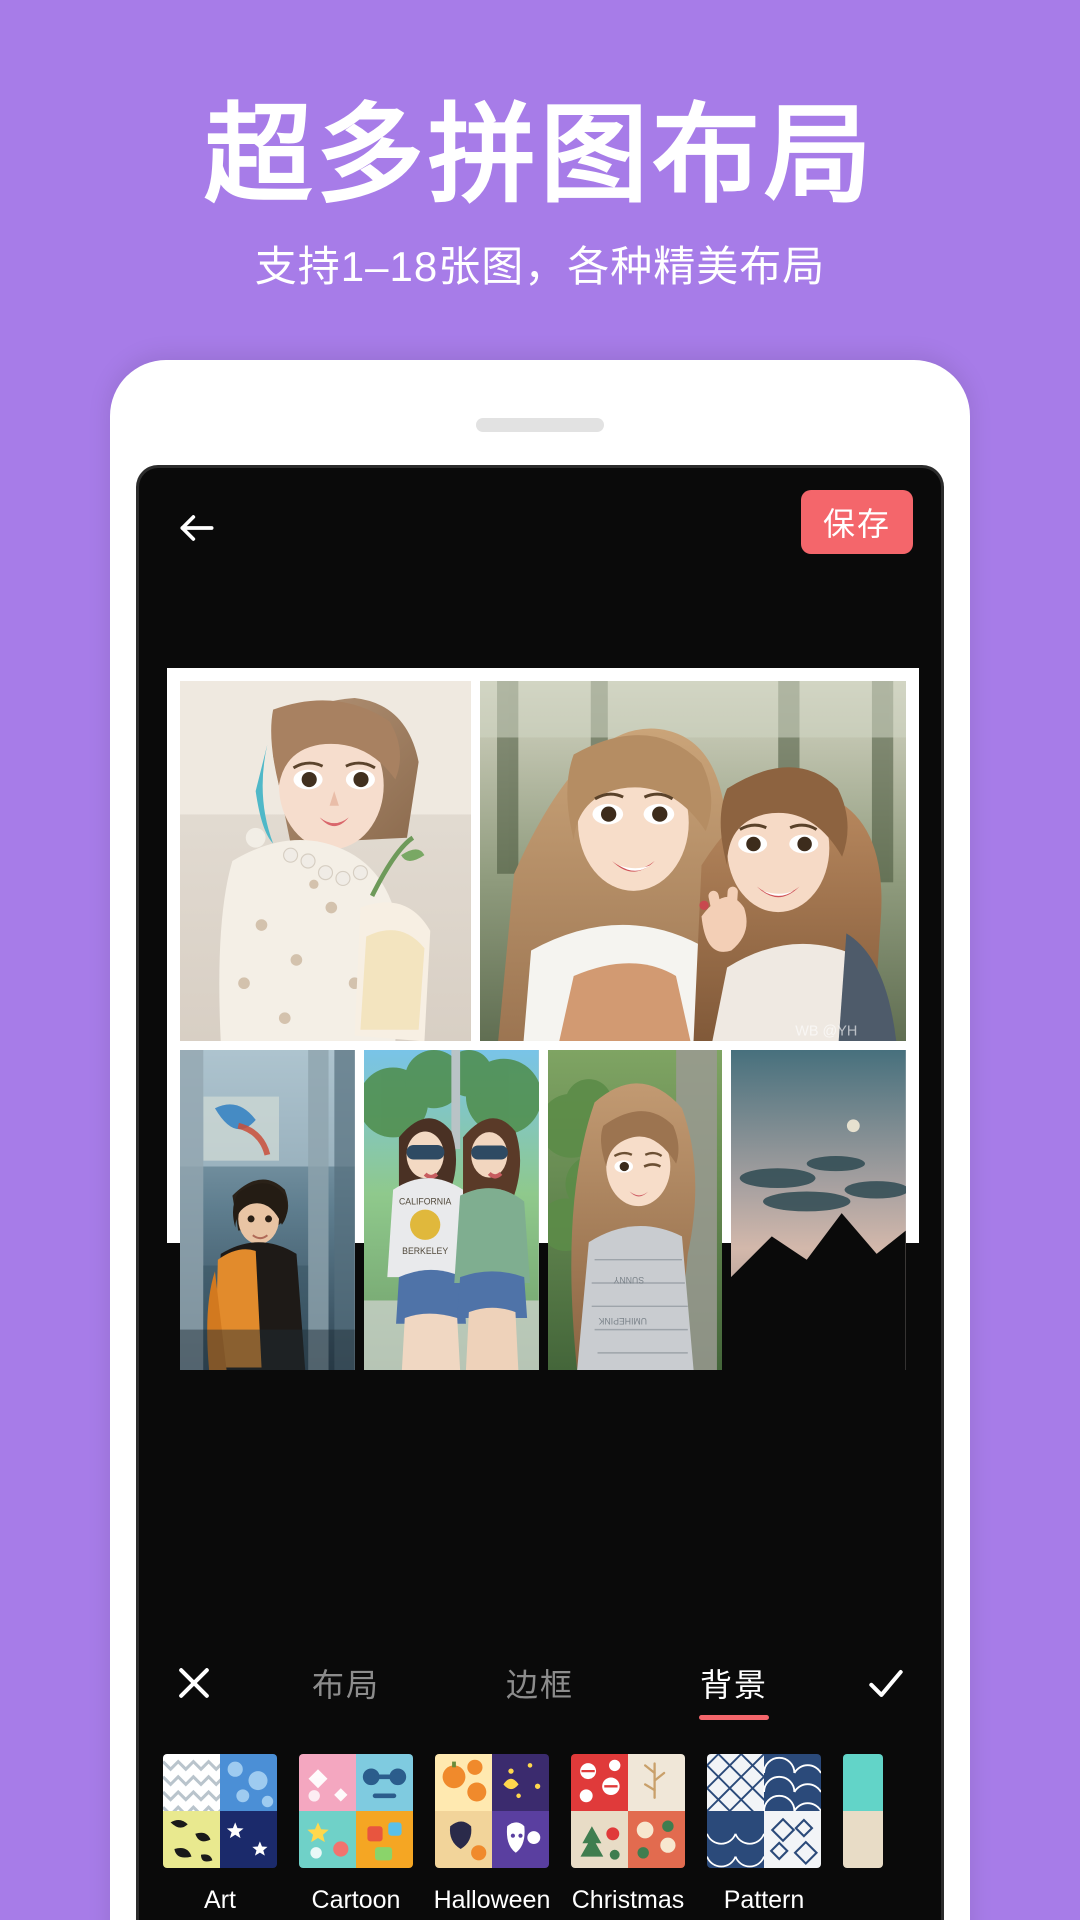 The height and width of the screenshot is (1920, 1080). I want to click on background-item-cartoon: Cartoon, so click(356, 1834).